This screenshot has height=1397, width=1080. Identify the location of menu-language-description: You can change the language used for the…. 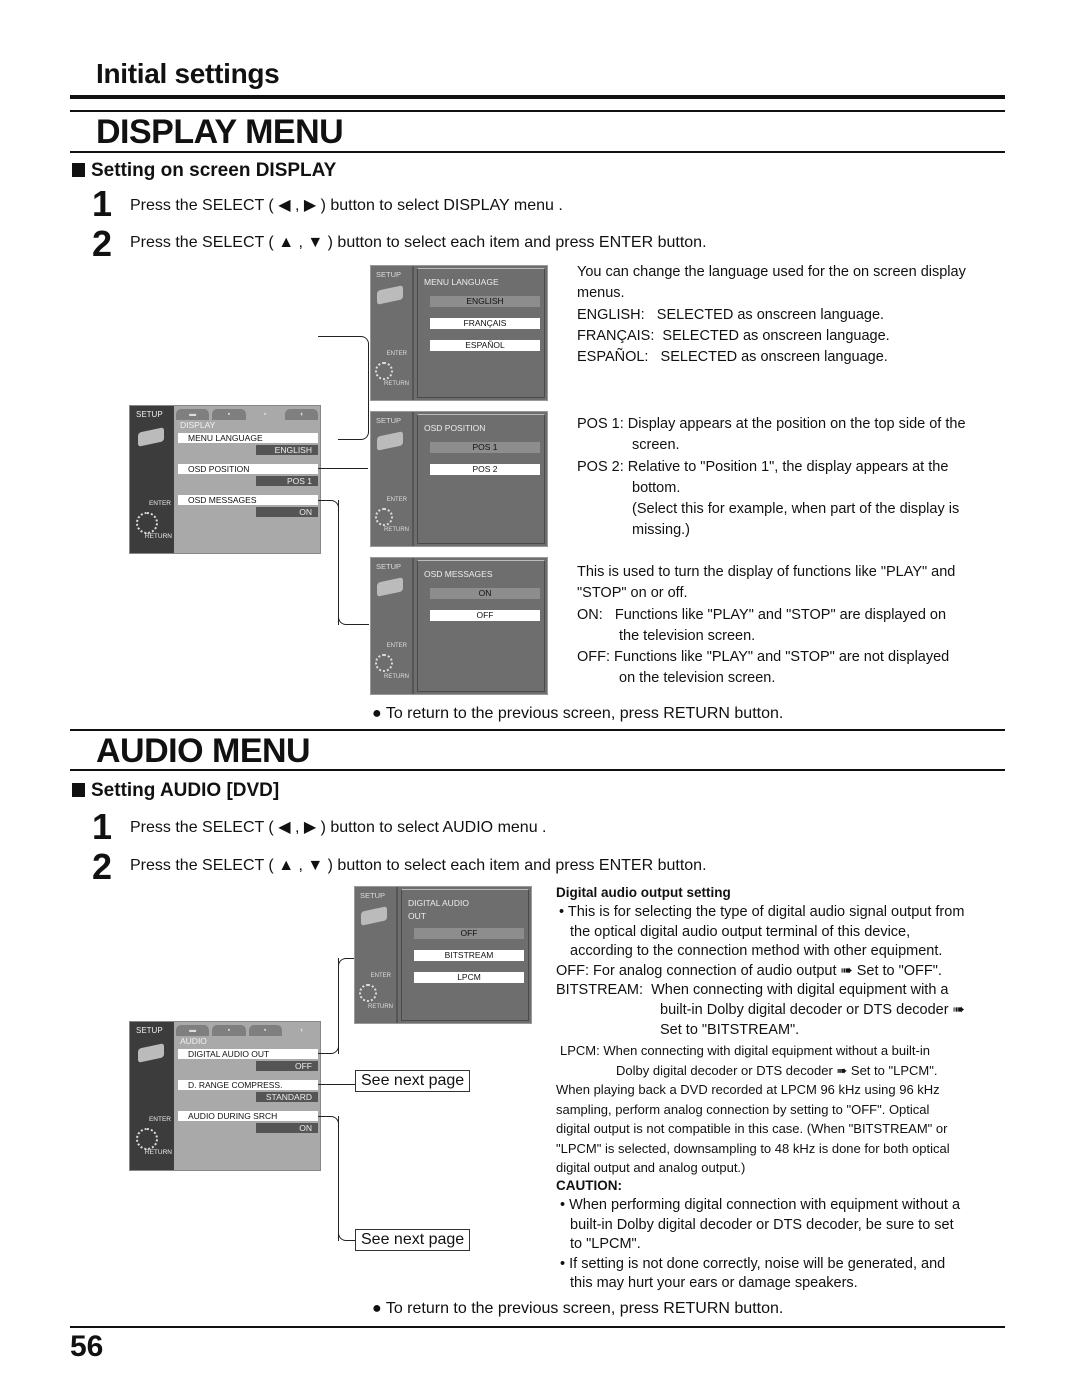
(792, 315).